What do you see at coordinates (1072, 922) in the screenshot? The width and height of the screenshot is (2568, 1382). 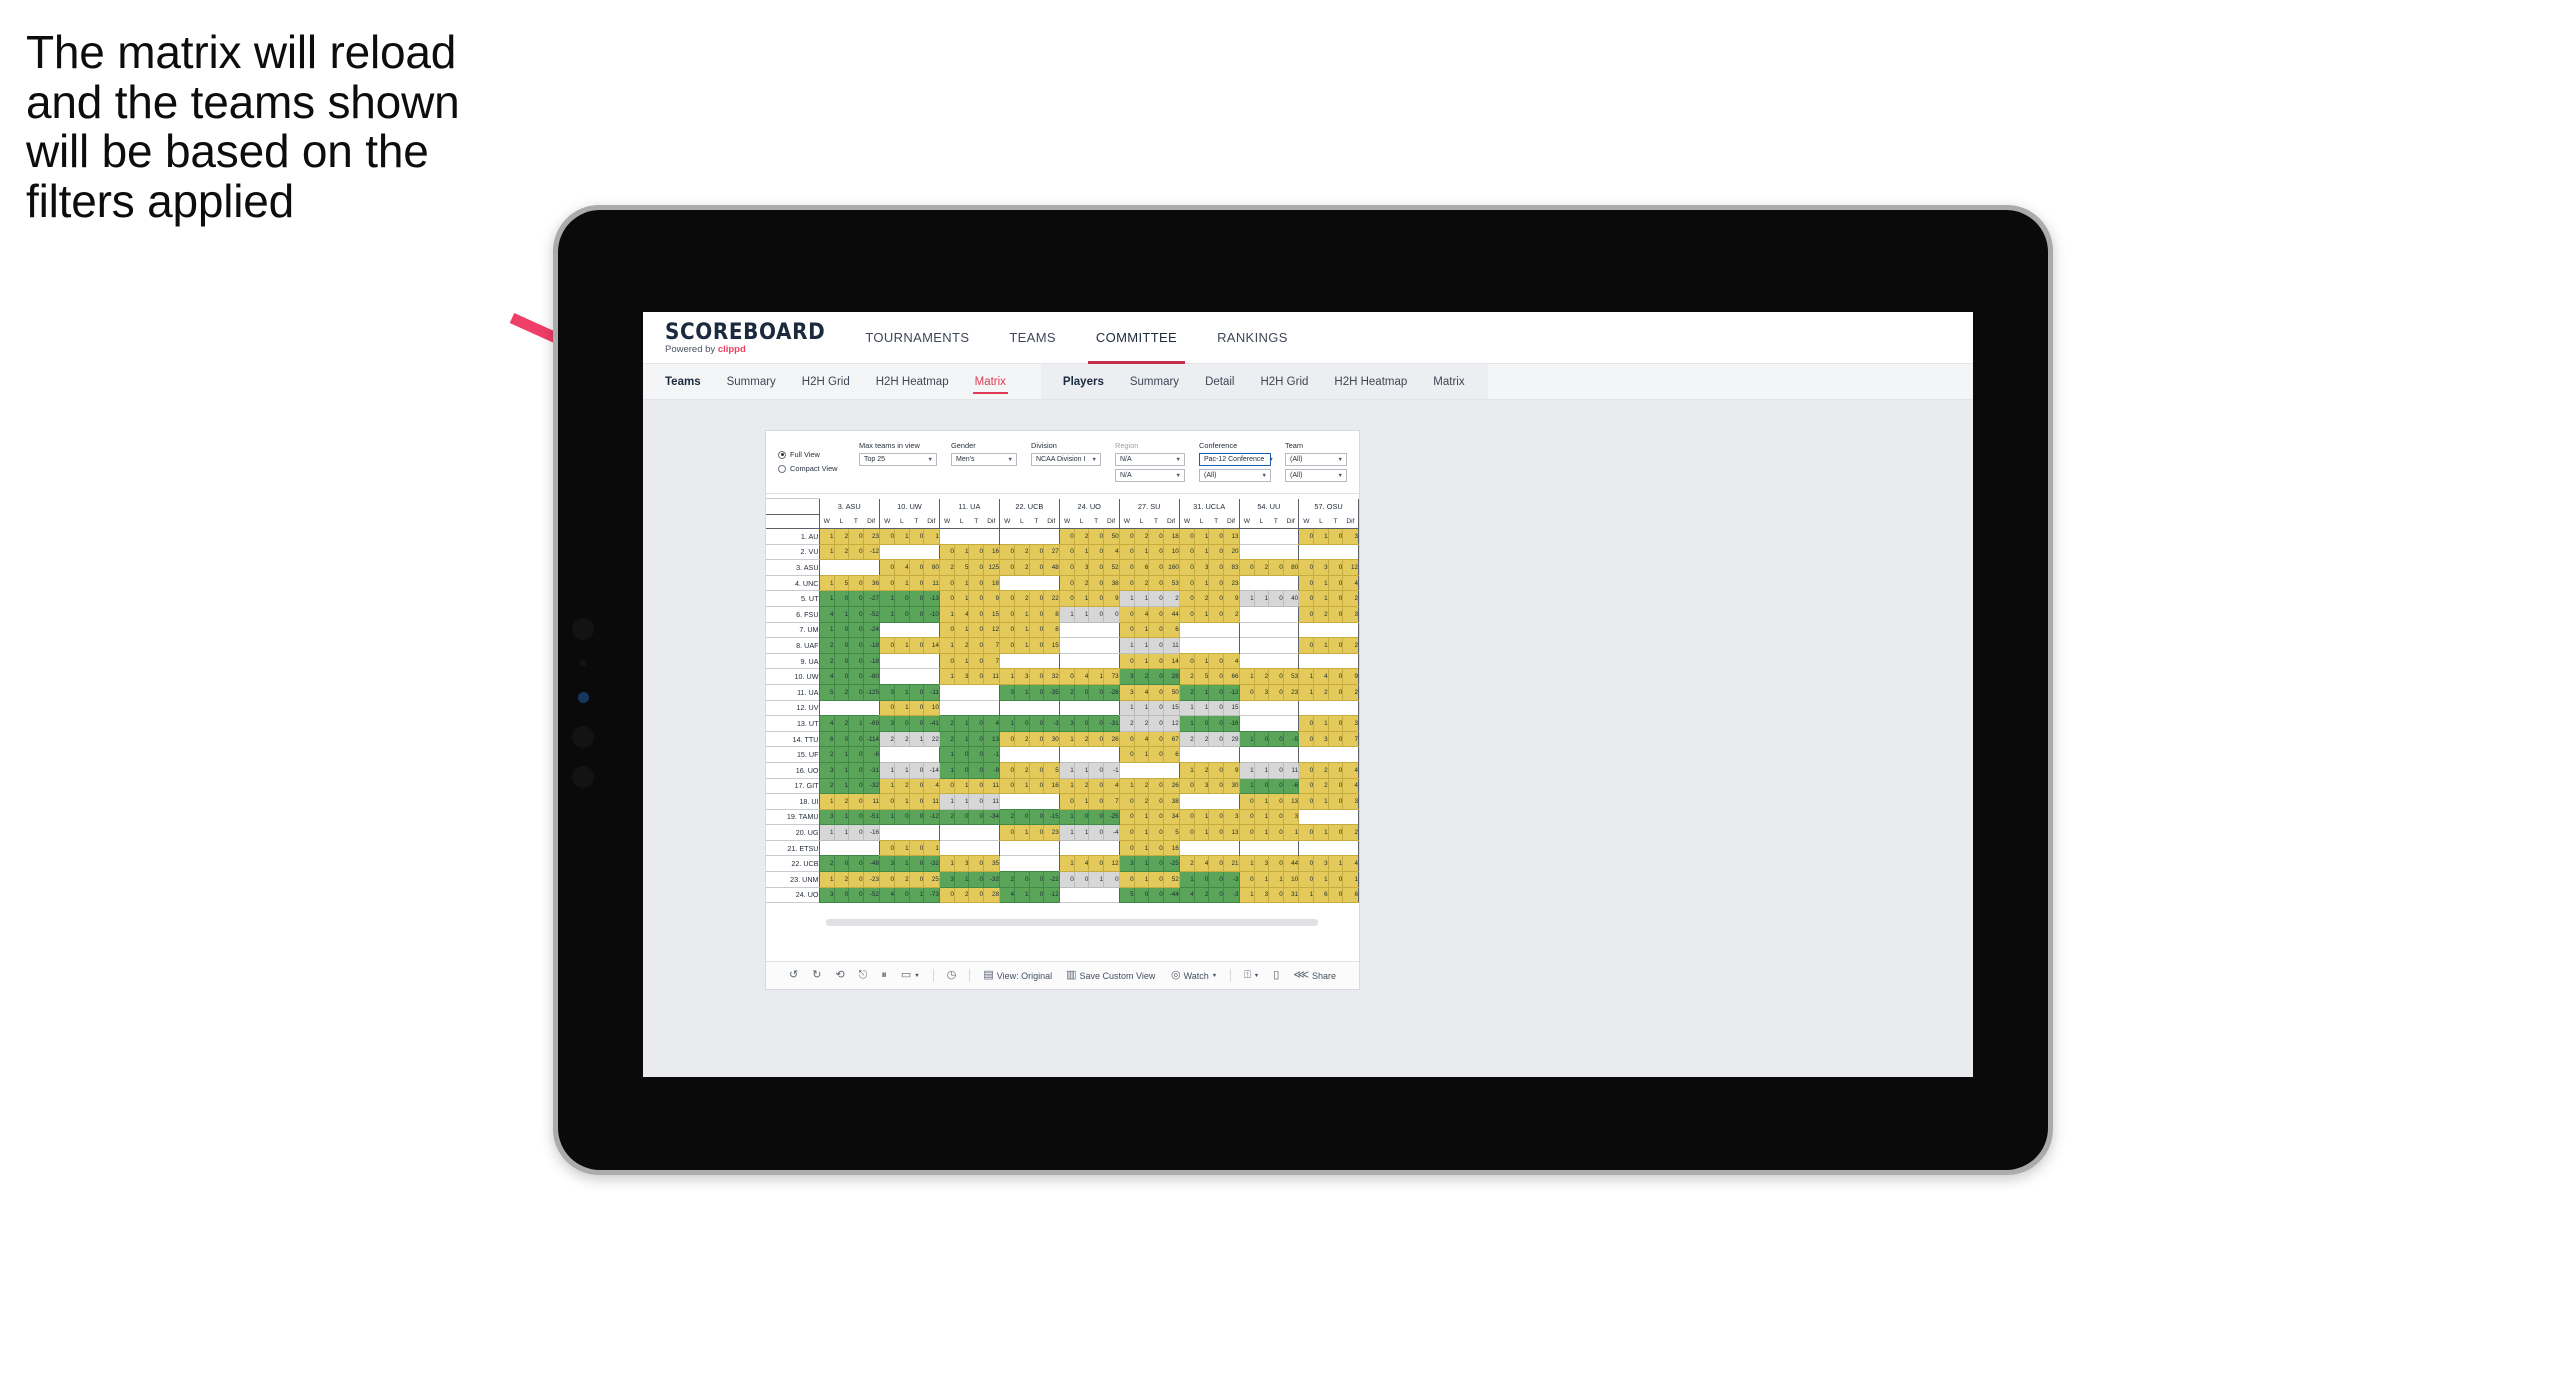 I see `horizontal-scrollbar` at bounding box center [1072, 922].